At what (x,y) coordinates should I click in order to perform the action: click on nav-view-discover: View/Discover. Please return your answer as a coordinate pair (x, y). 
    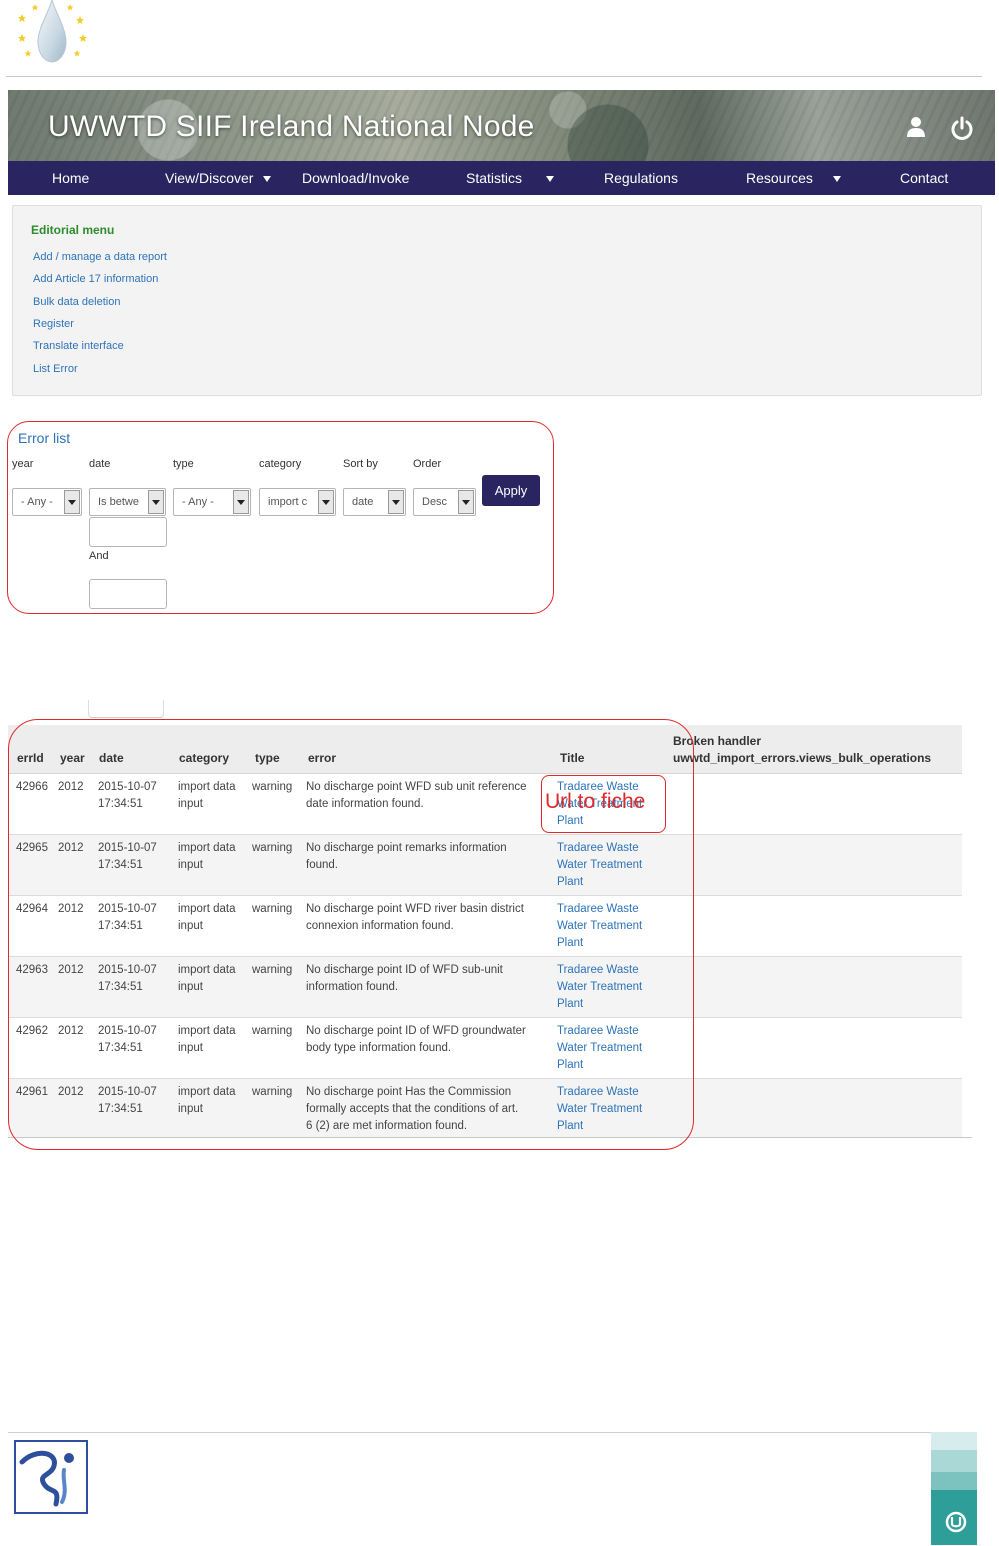
    Looking at the image, I should click on (218, 178).